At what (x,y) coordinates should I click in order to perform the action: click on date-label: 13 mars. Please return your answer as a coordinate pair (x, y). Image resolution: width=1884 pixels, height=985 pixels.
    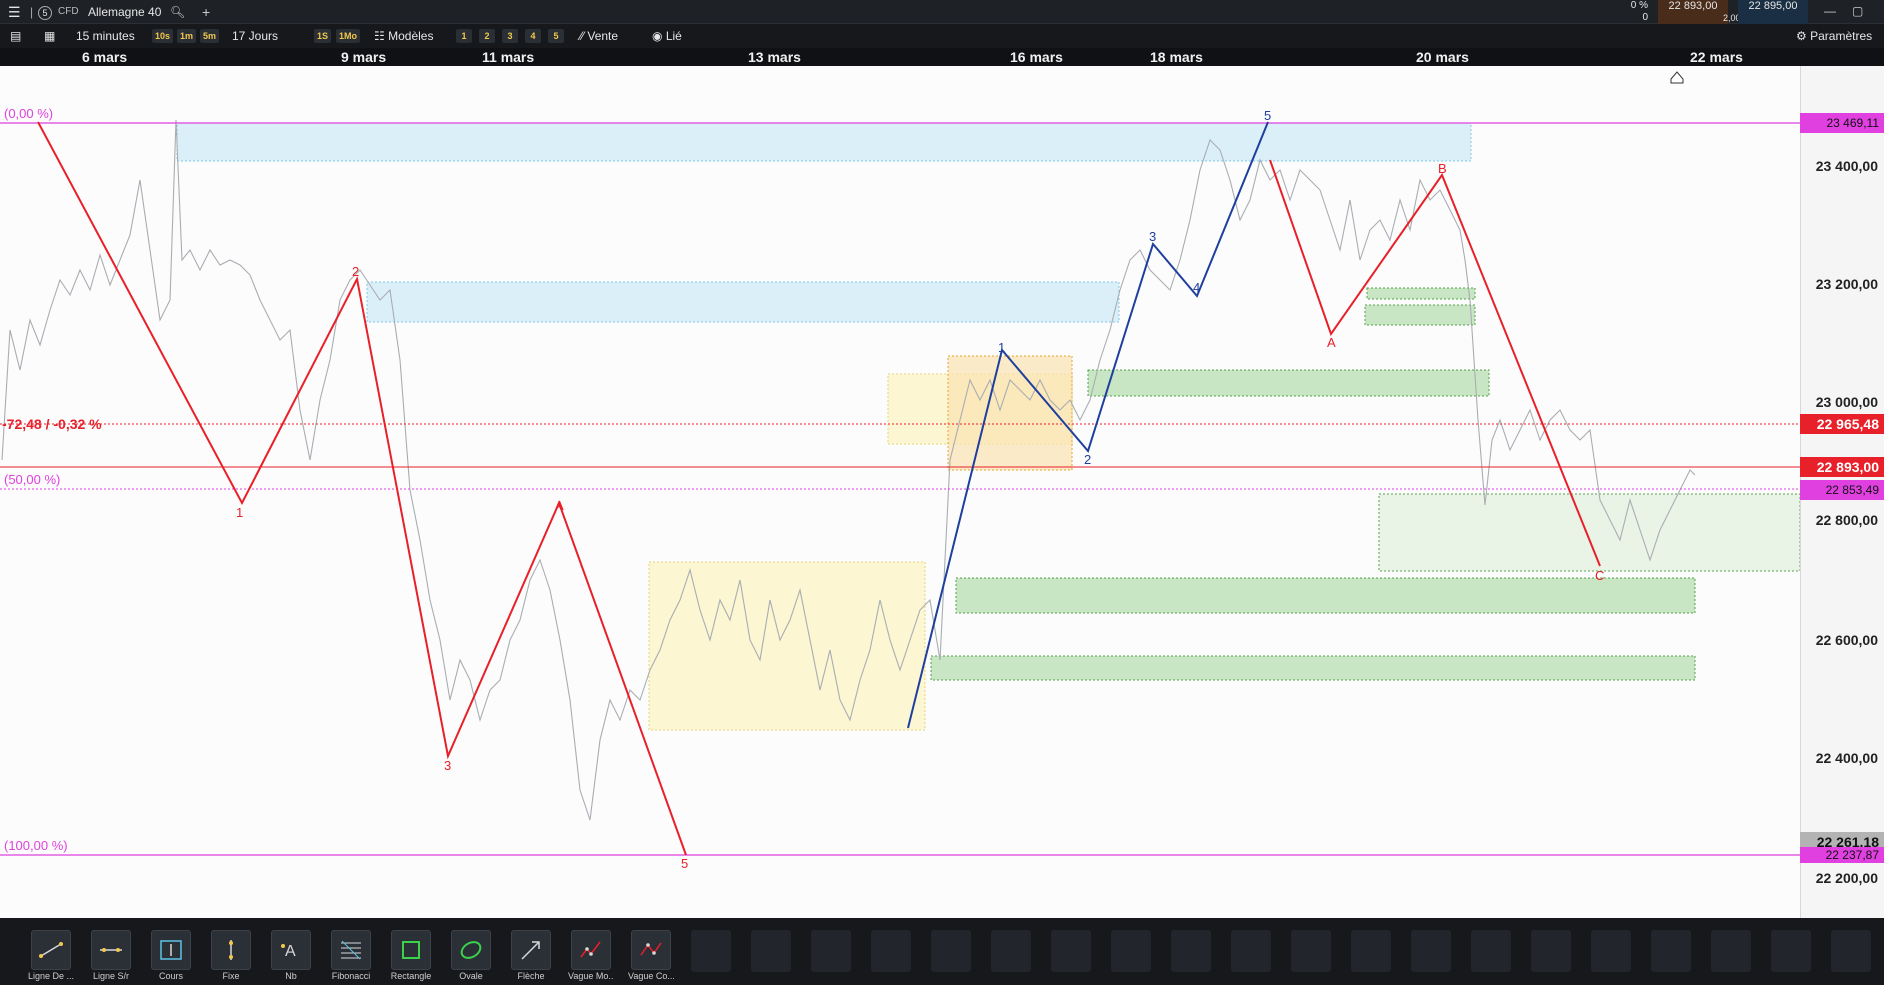
    Looking at the image, I should click on (774, 57).